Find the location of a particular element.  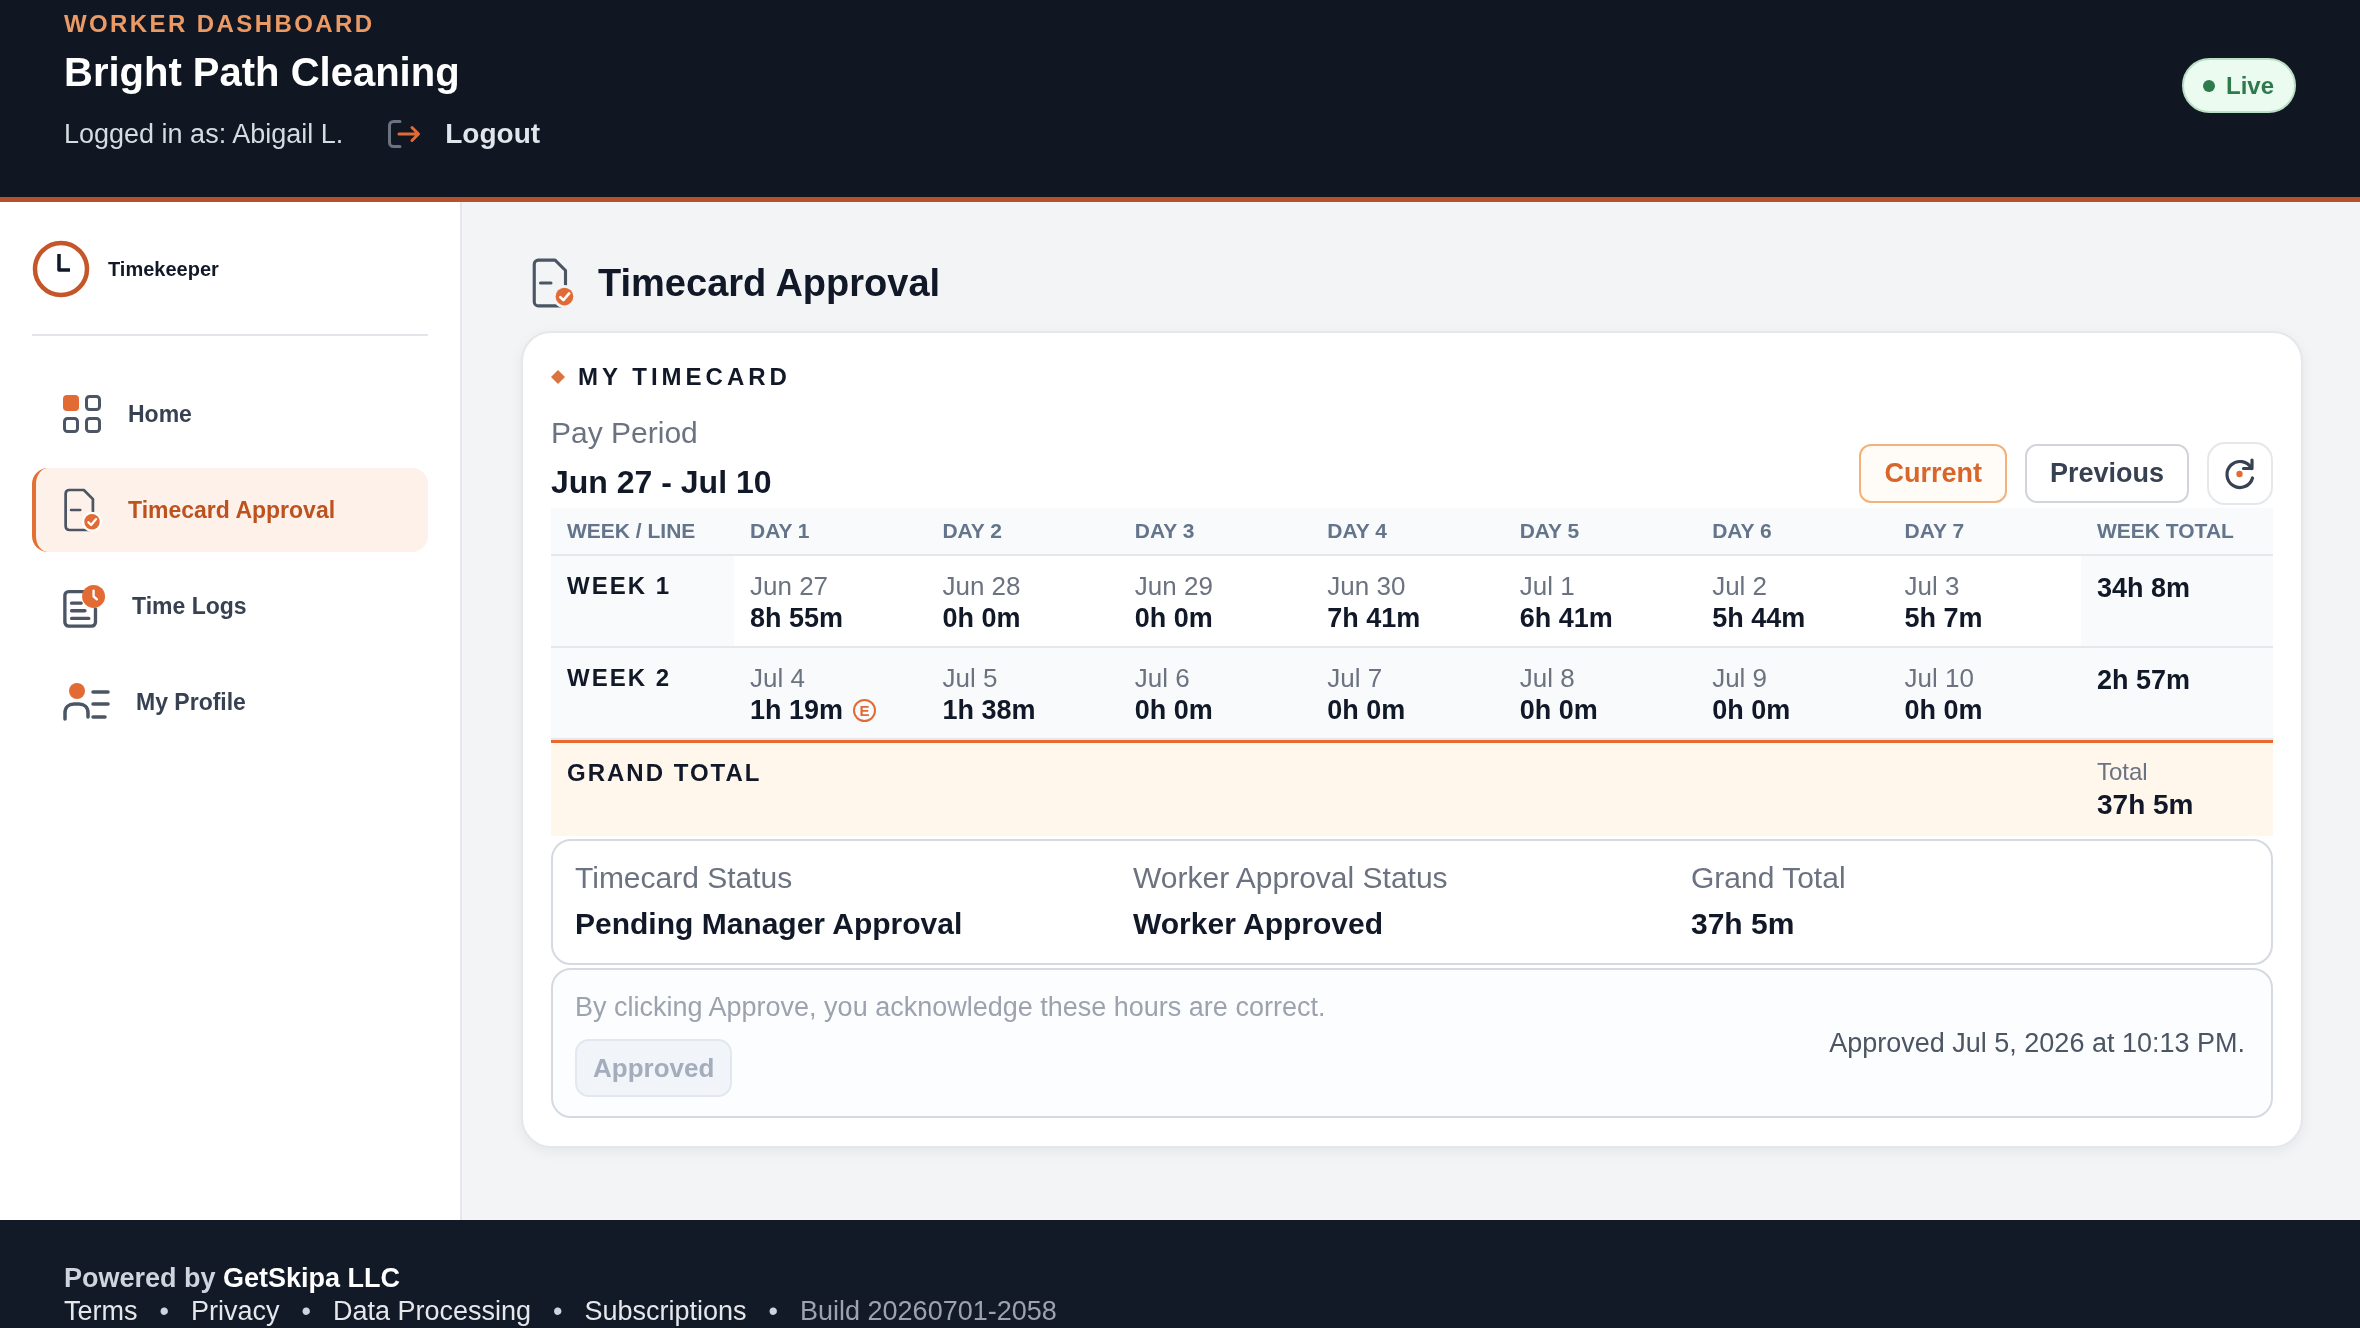

day-date: Jul 7 is located at coordinates (1355, 678).